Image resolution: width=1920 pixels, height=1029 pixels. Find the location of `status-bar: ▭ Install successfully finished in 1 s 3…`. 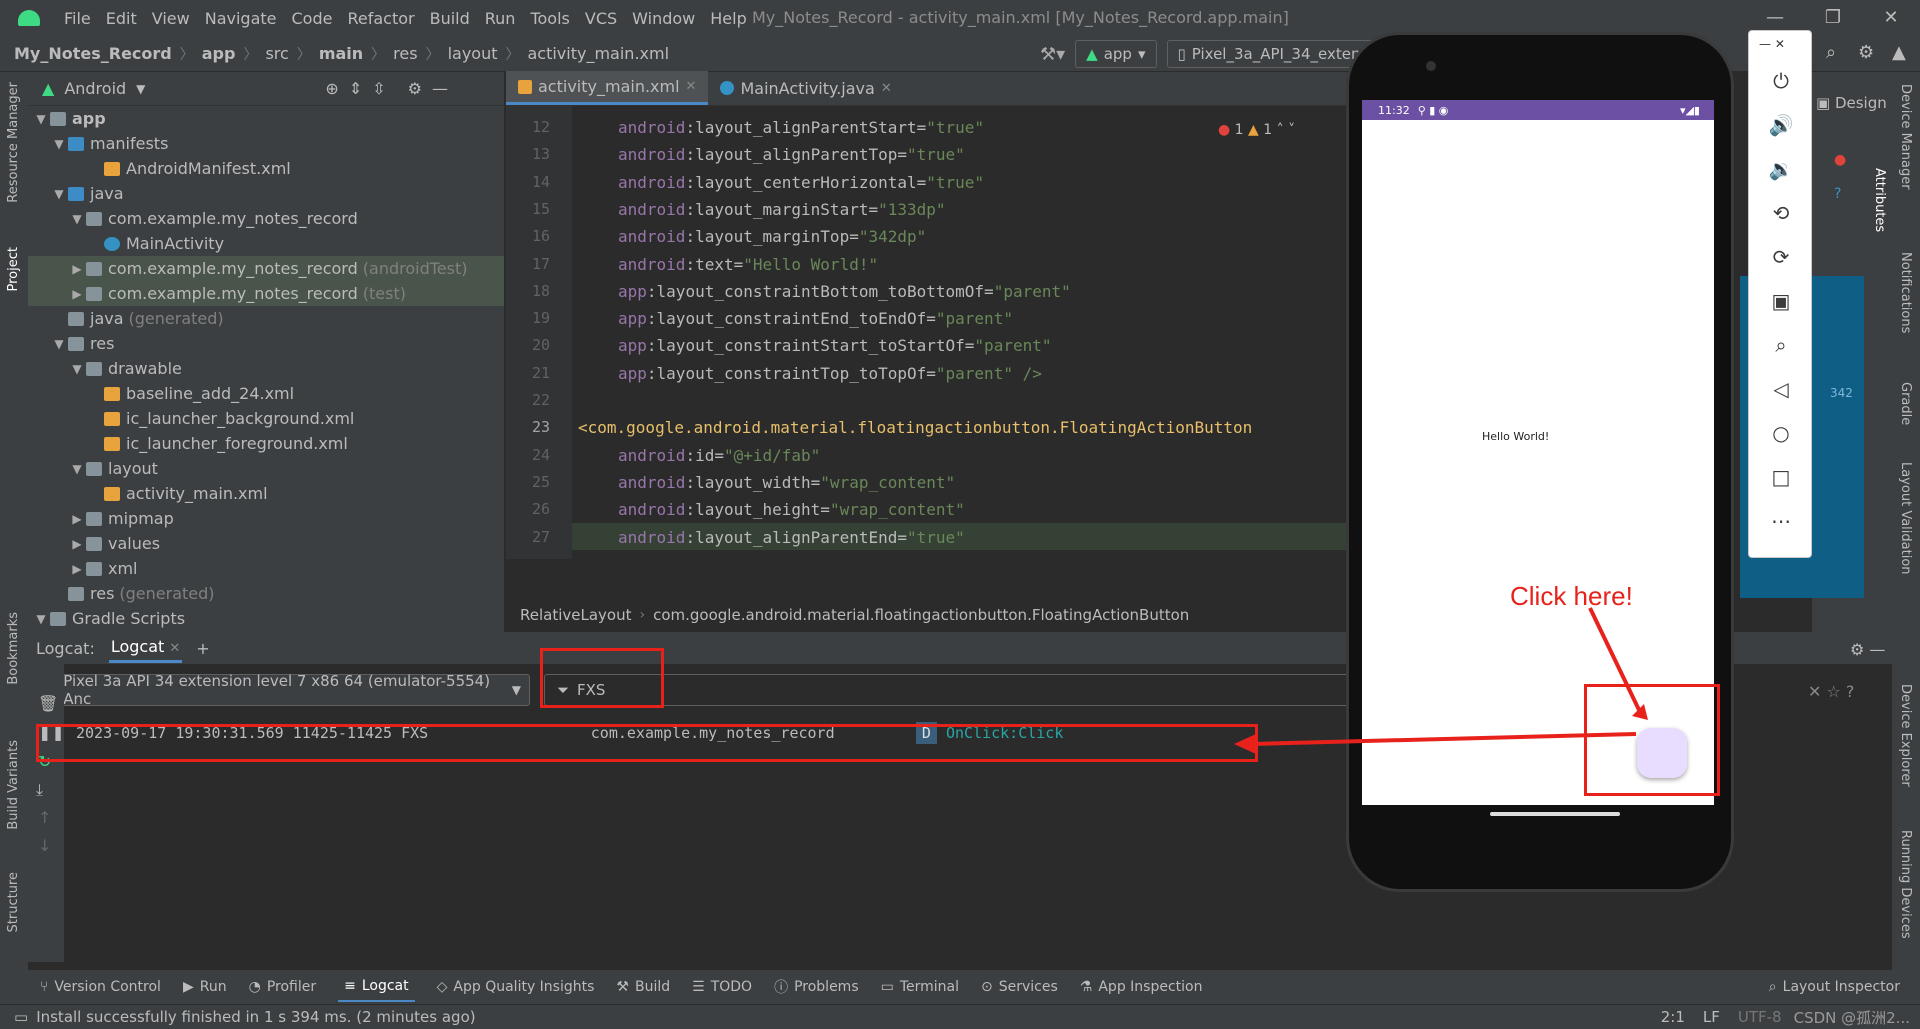

status-bar: ▭ Install successfully finished in 1 s 3… is located at coordinates (960, 1016).